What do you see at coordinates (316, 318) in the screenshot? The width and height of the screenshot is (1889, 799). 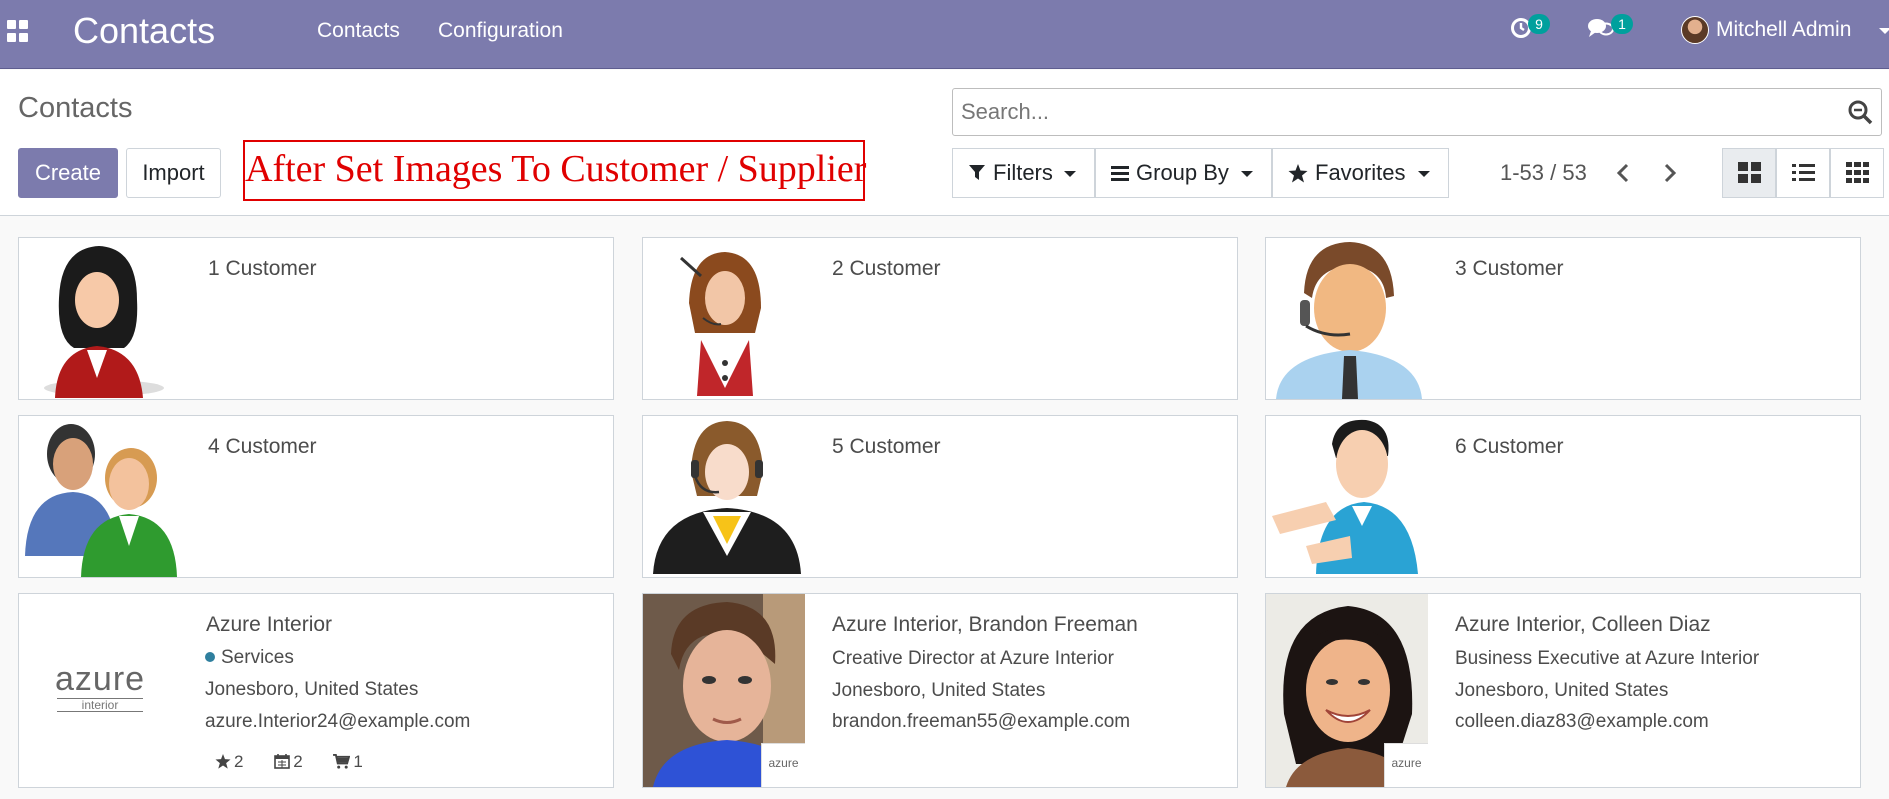 I see `contact-card: 1 Customer` at bounding box center [316, 318].